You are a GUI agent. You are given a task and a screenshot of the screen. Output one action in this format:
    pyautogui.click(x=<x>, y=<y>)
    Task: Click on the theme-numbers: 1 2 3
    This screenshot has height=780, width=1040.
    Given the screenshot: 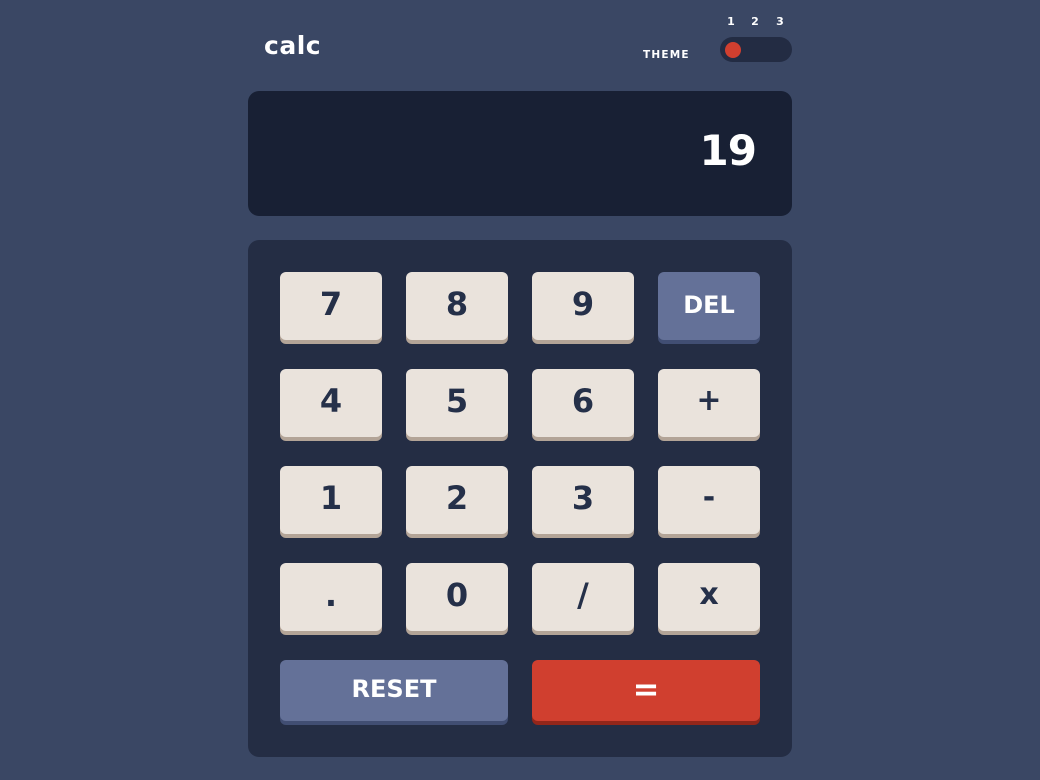 What is the action you would take?
    pyautogui.click(x=756, y=22)
    